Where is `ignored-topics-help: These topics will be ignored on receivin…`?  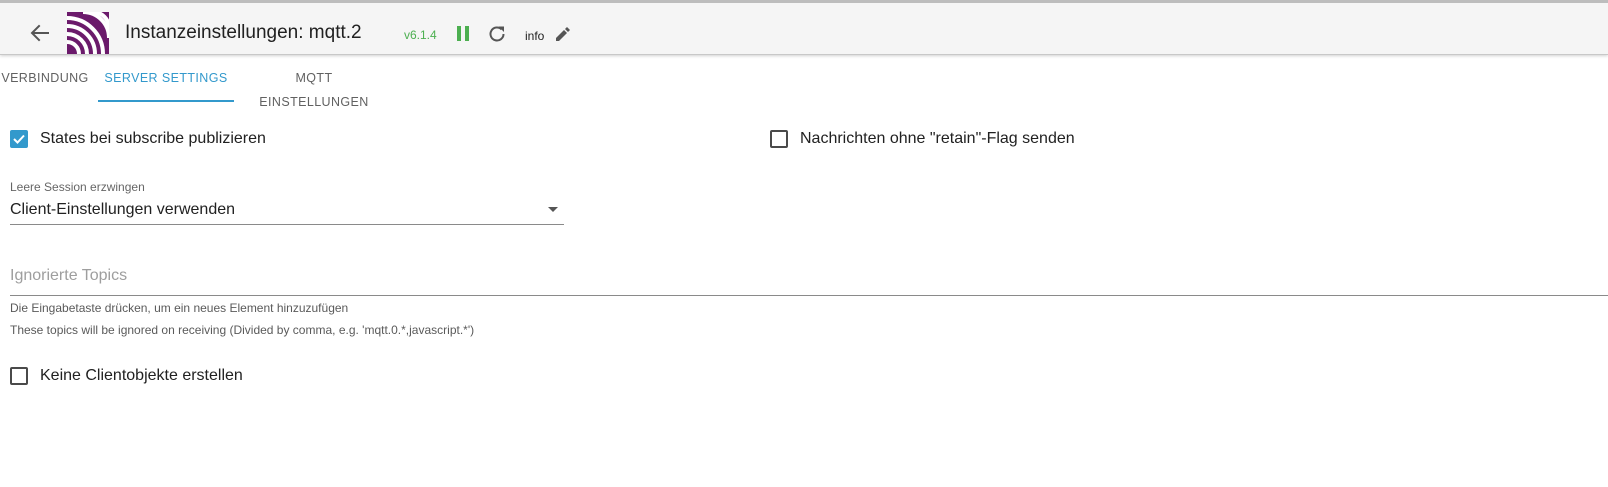 ignored-topics-help: These topics will be ignored on receivin… is located at coordinates (242, 330).